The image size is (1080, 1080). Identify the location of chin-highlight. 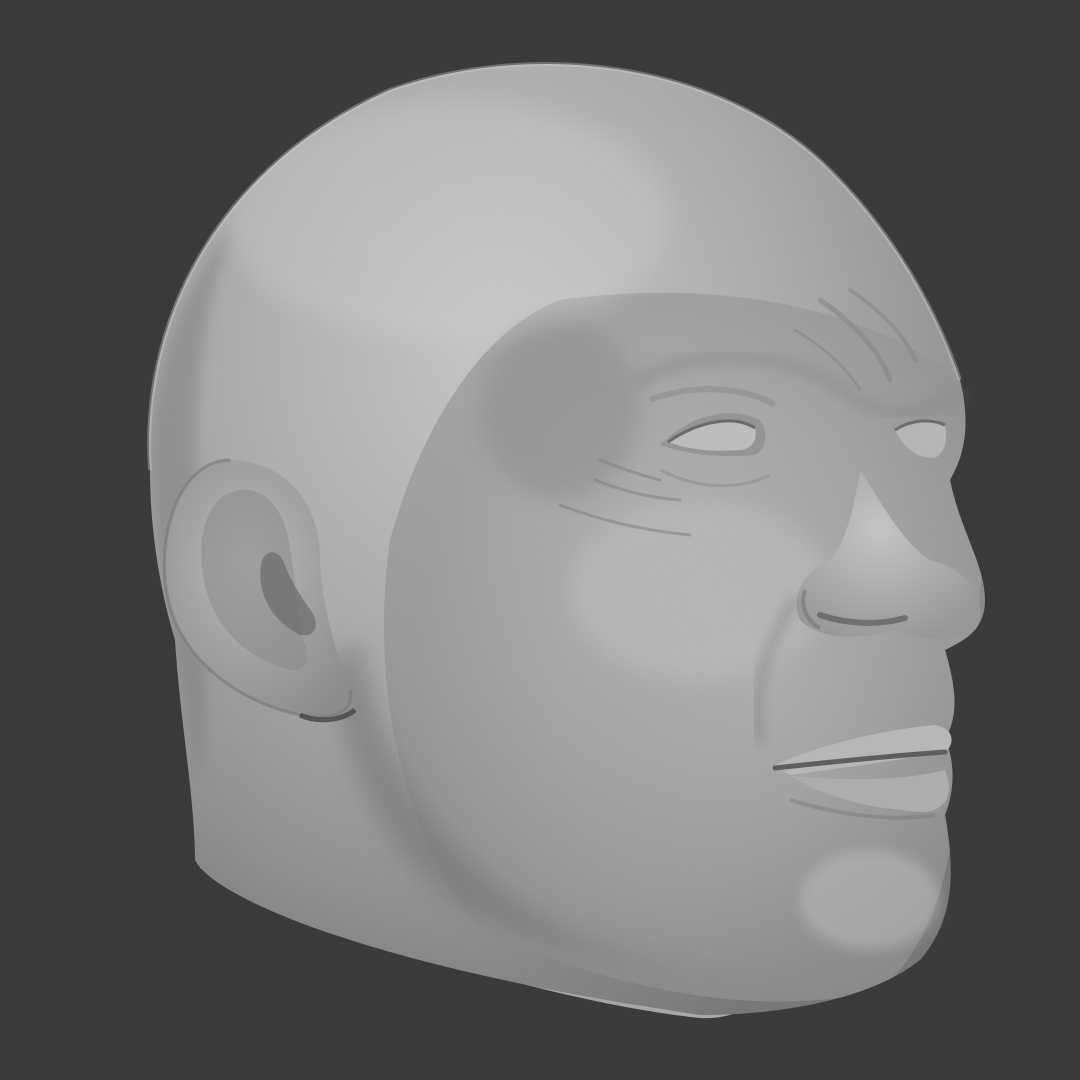
(870, 900).